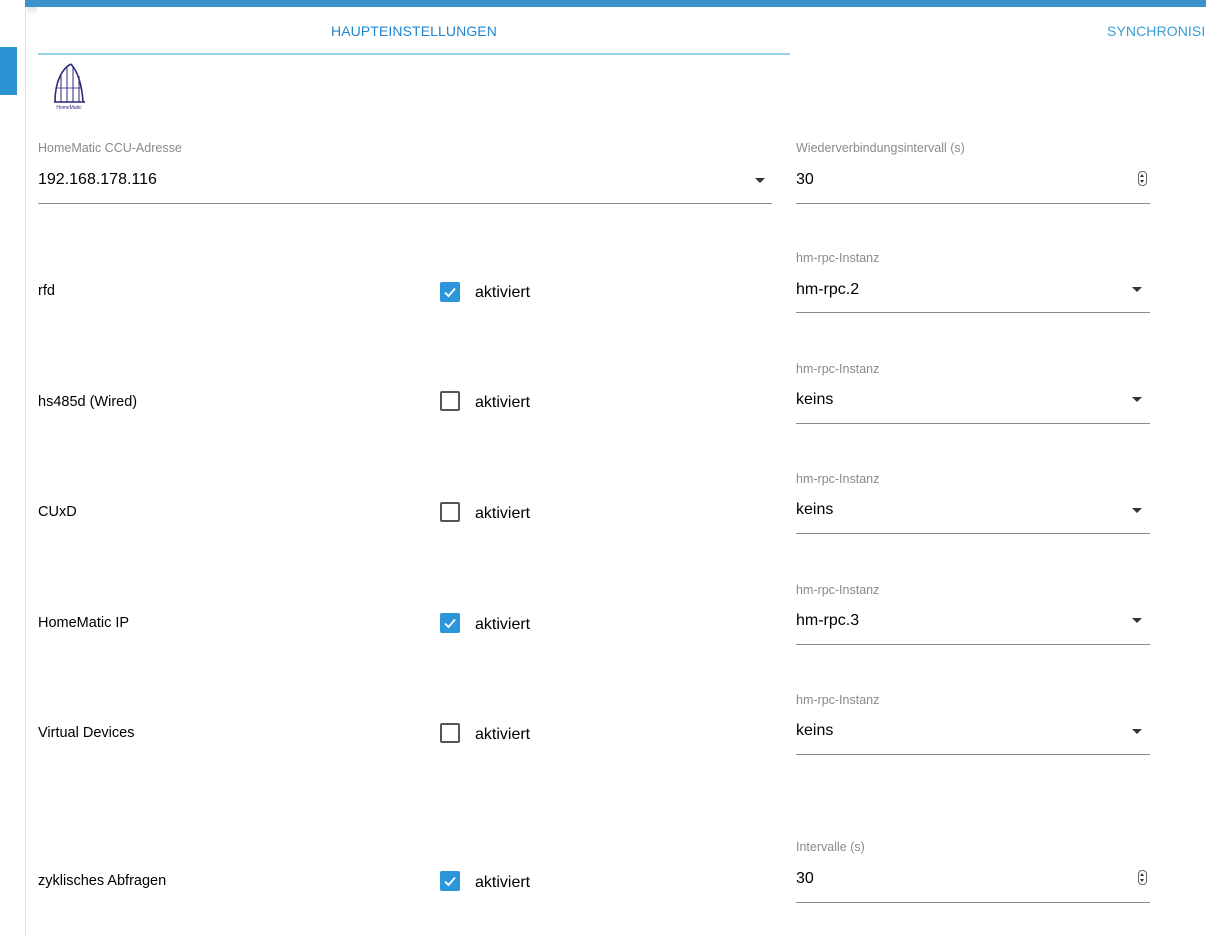  What do you see at coordinates (110, 148) in the screenshot?
I see `ccu-address-label: HomeMatic CCU-Adresse` at bounding box center [110, 148].